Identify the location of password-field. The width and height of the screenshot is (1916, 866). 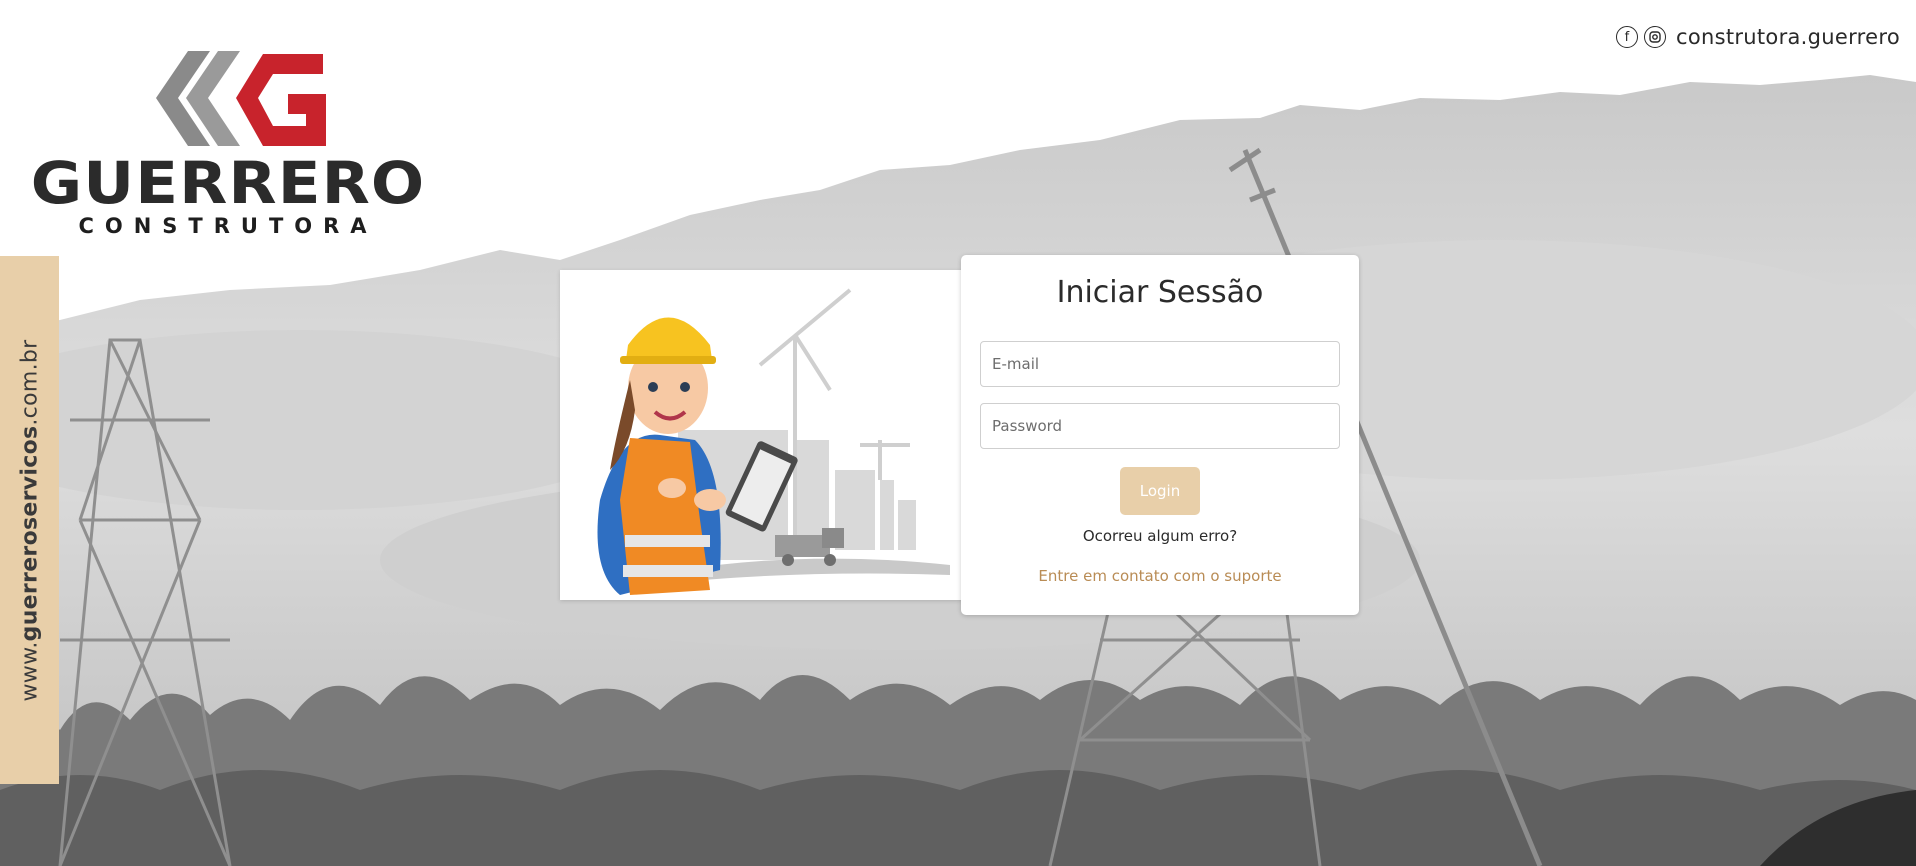
(1160, 426).